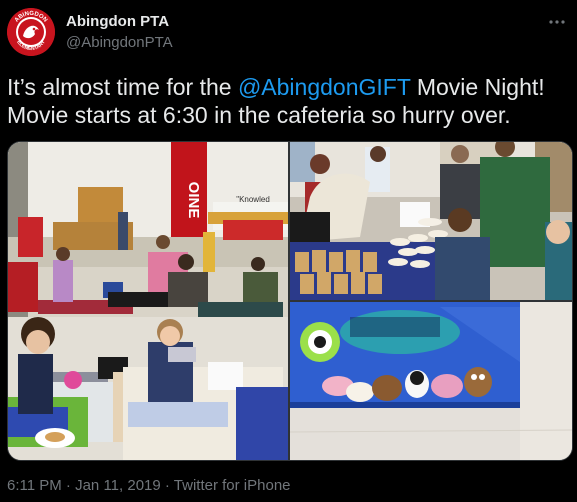 The image size is (577, 502). Describe the element at coordinates (253, 199) in the screenshot. I see `wall-poster-text: "Knowled` at that location.